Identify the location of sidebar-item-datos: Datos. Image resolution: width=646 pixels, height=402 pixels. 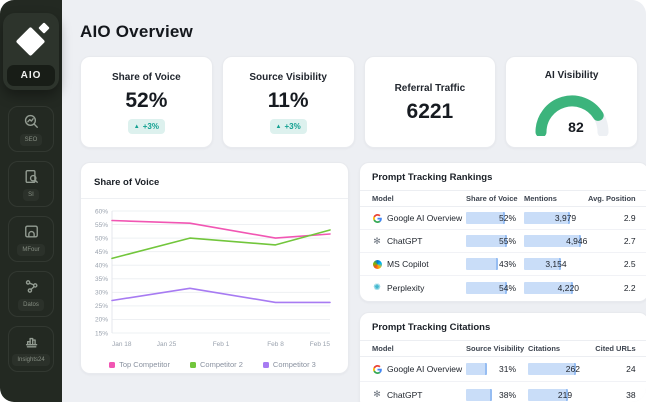
(31, 294).